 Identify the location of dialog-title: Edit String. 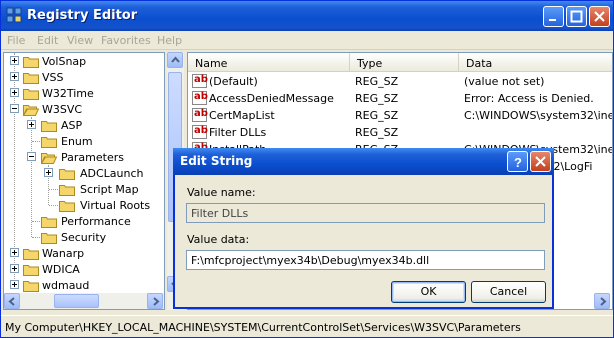
(216, 161).